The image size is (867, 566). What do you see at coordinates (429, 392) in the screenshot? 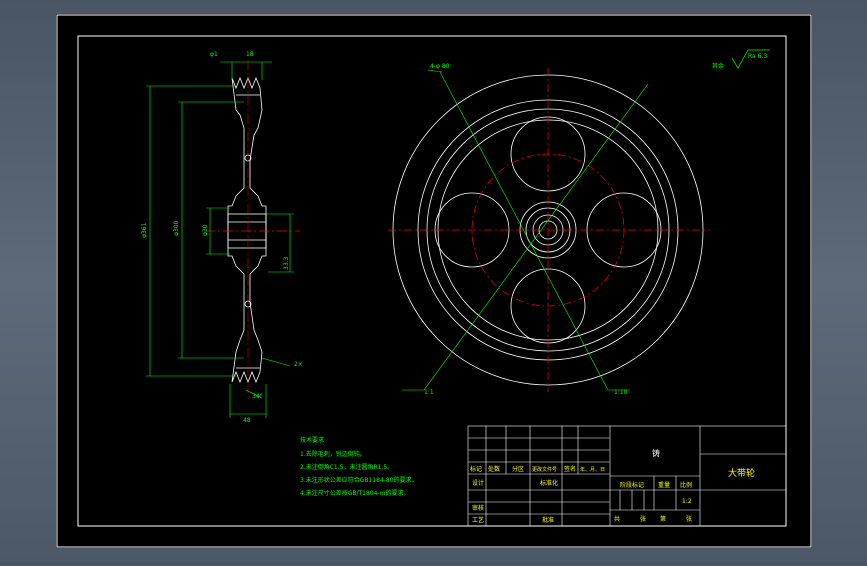
I see `front-label-left: 1:1` at bounding box center [429, 392].